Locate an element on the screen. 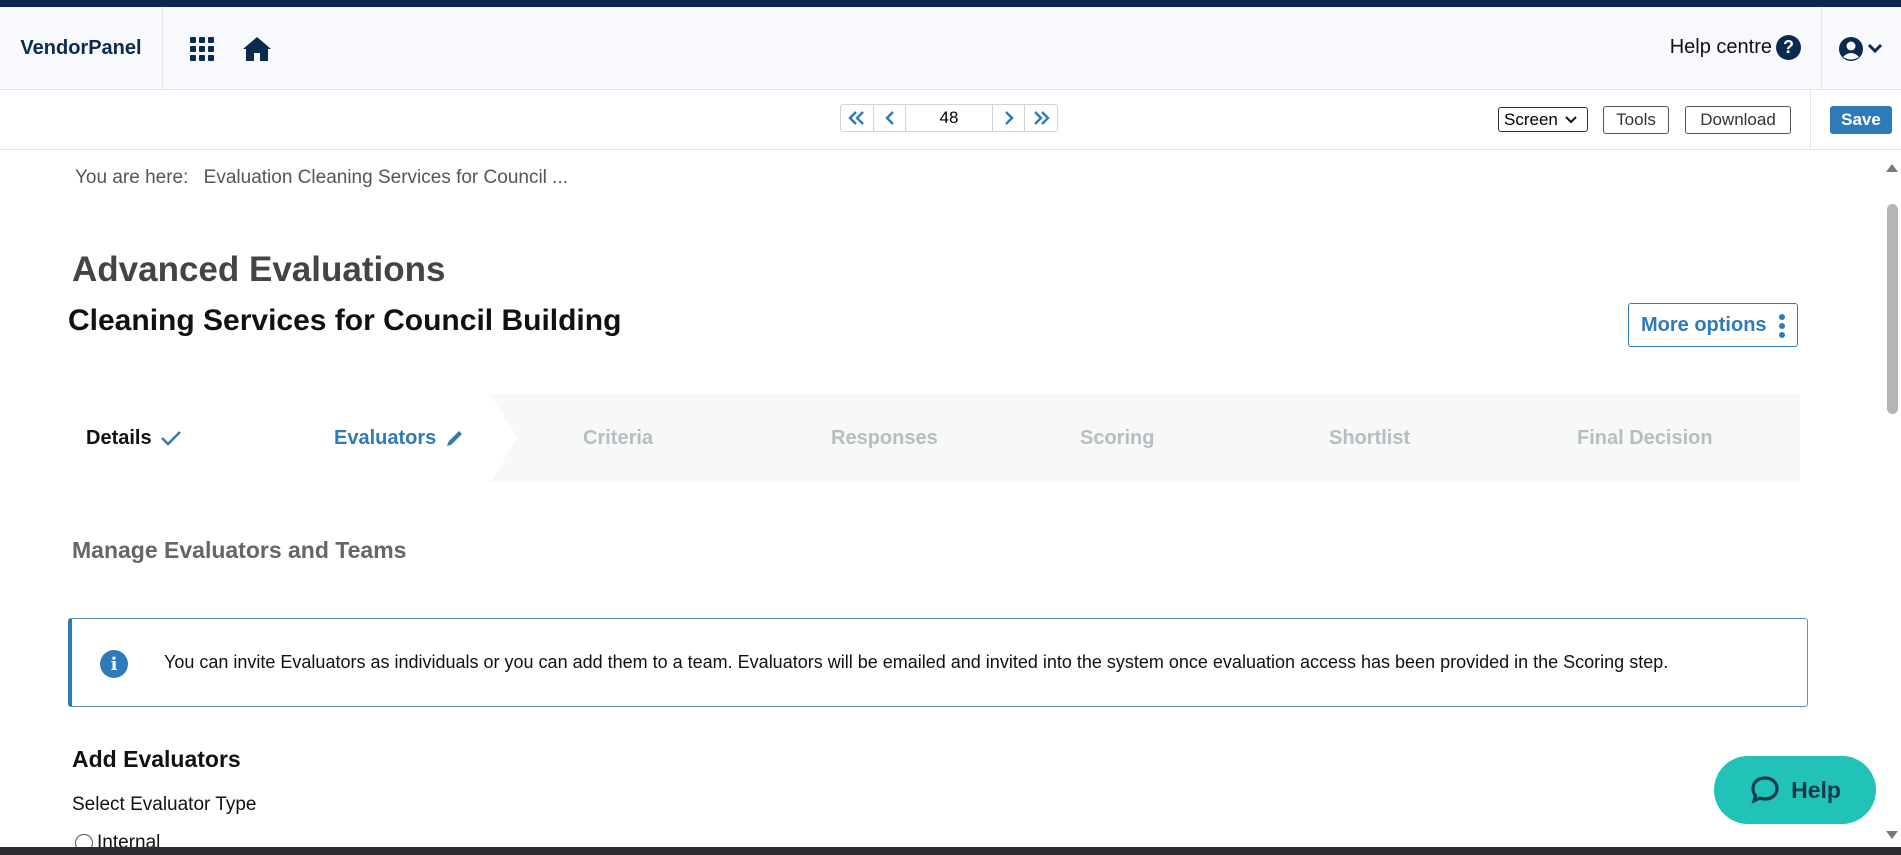 The width and height of the screenshot is (1901, 855). scroll-down-arrow is located at coordinates (1892, 835).